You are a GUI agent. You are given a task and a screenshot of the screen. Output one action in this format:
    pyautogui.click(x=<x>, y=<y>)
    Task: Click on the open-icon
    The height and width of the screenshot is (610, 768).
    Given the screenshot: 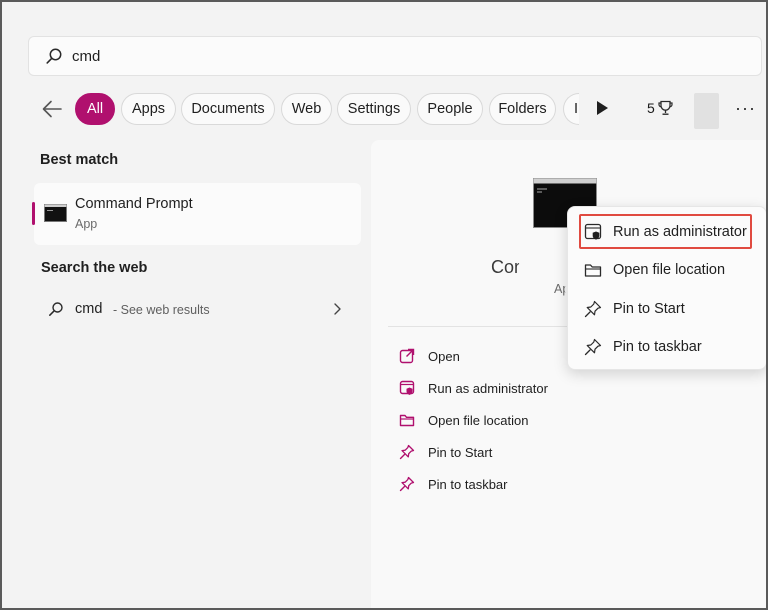 What is the action you would take?
    pyautogui.click(x=407, y=356)
    